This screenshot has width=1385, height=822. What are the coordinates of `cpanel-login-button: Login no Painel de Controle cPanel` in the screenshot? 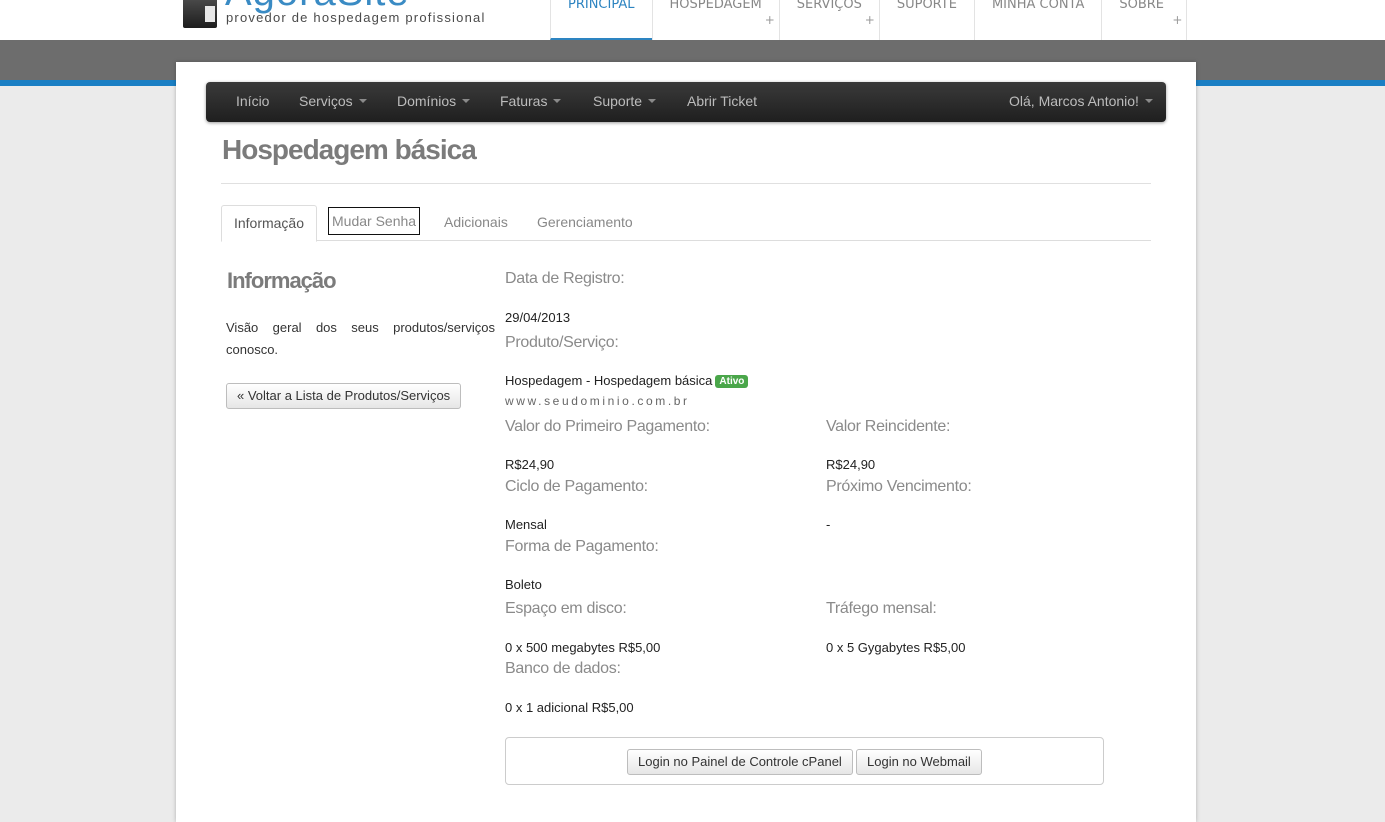 It's located at (740, 762).